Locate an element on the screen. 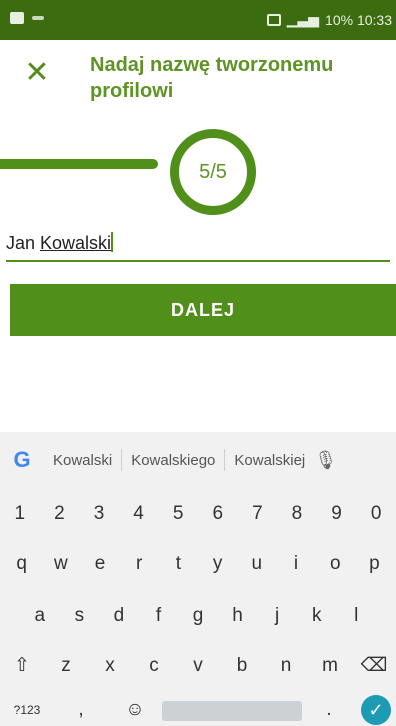 Image resolution: width=396 pixels, height=726 pixels. space-key is located at coordinates (232, 711).